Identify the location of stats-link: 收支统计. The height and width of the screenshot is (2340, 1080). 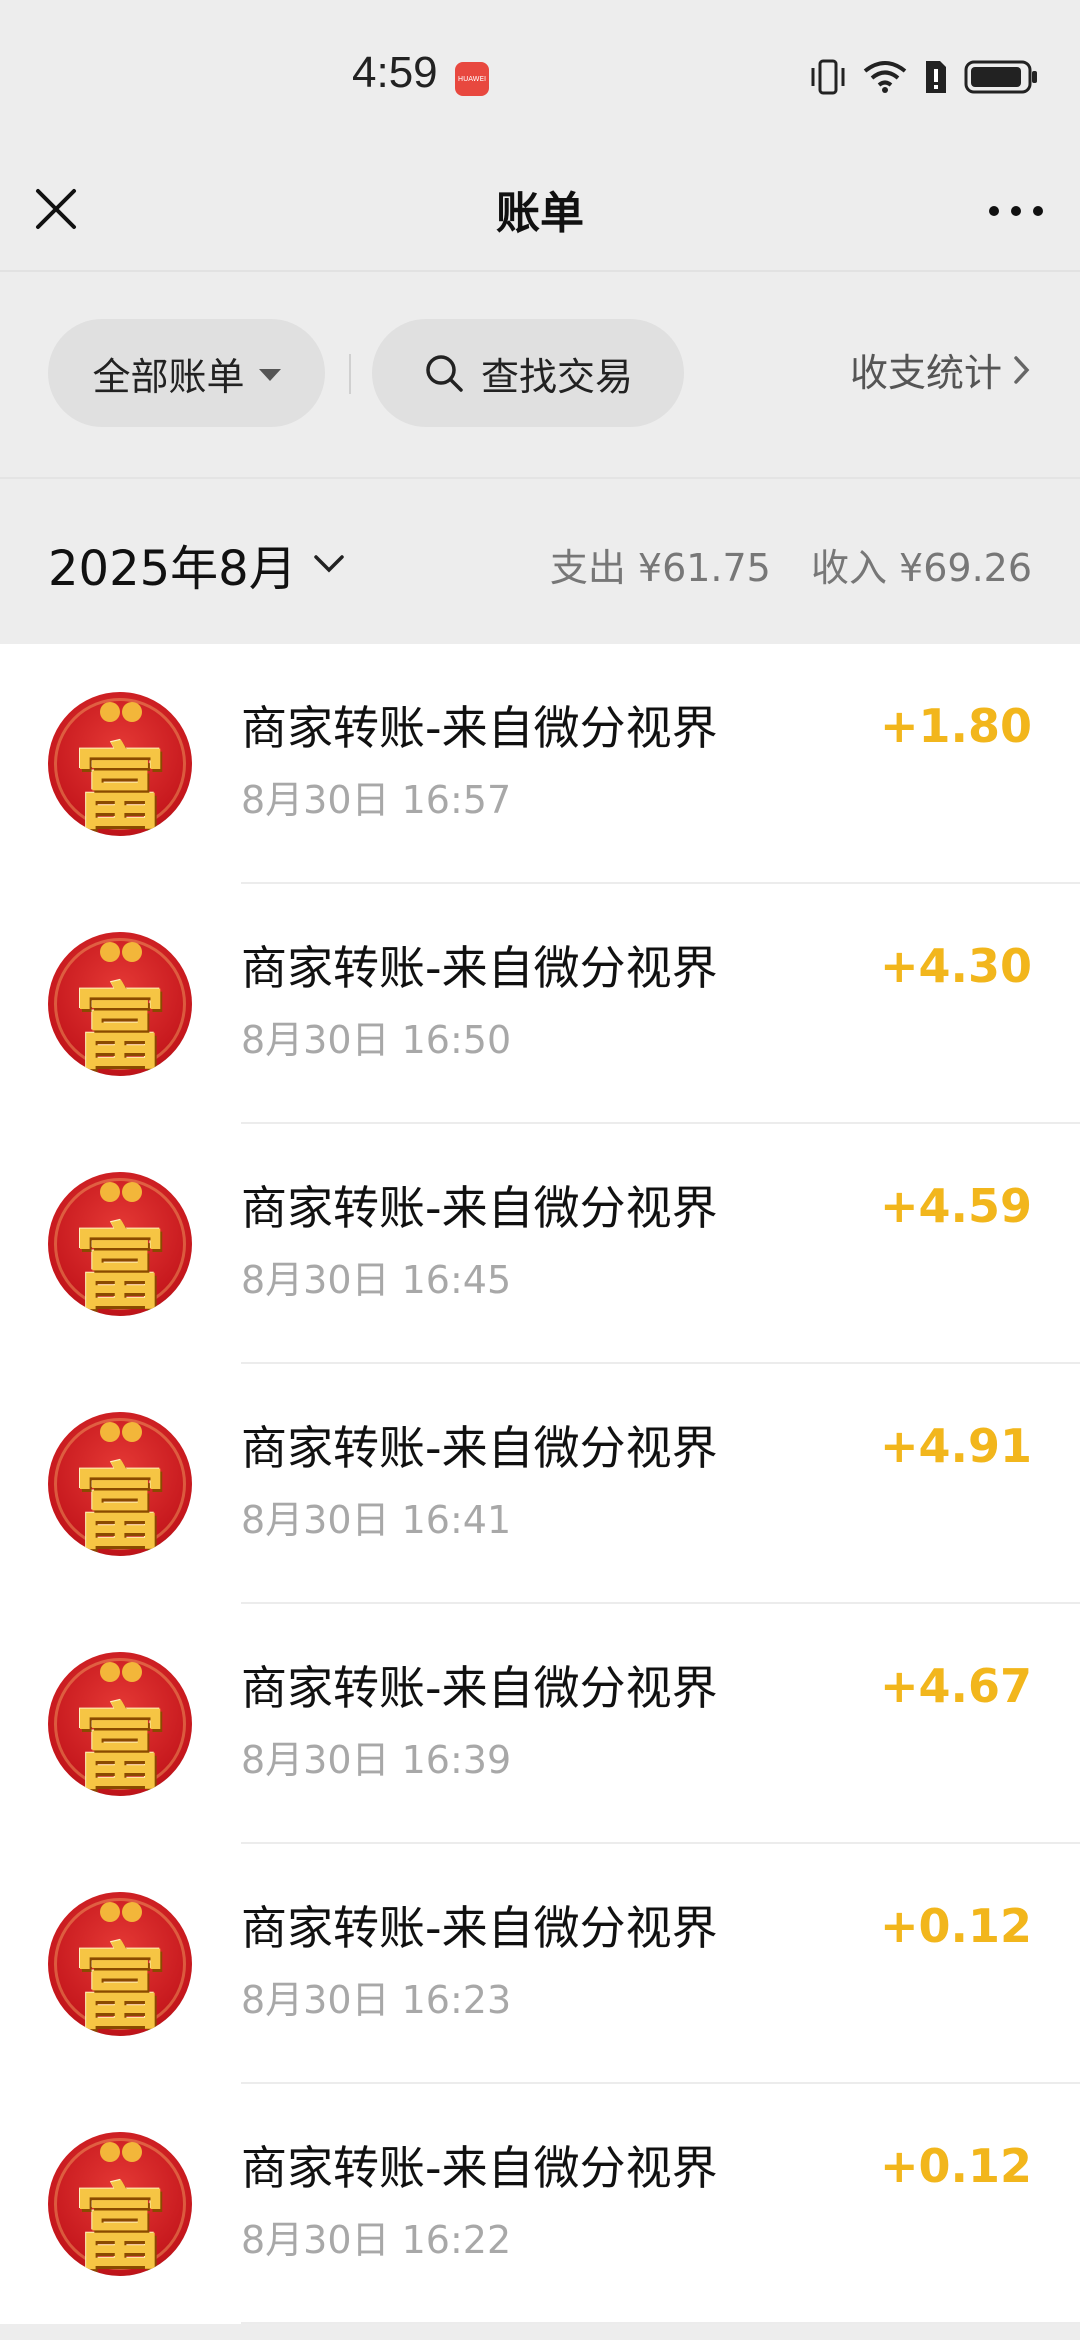
(941, 369).